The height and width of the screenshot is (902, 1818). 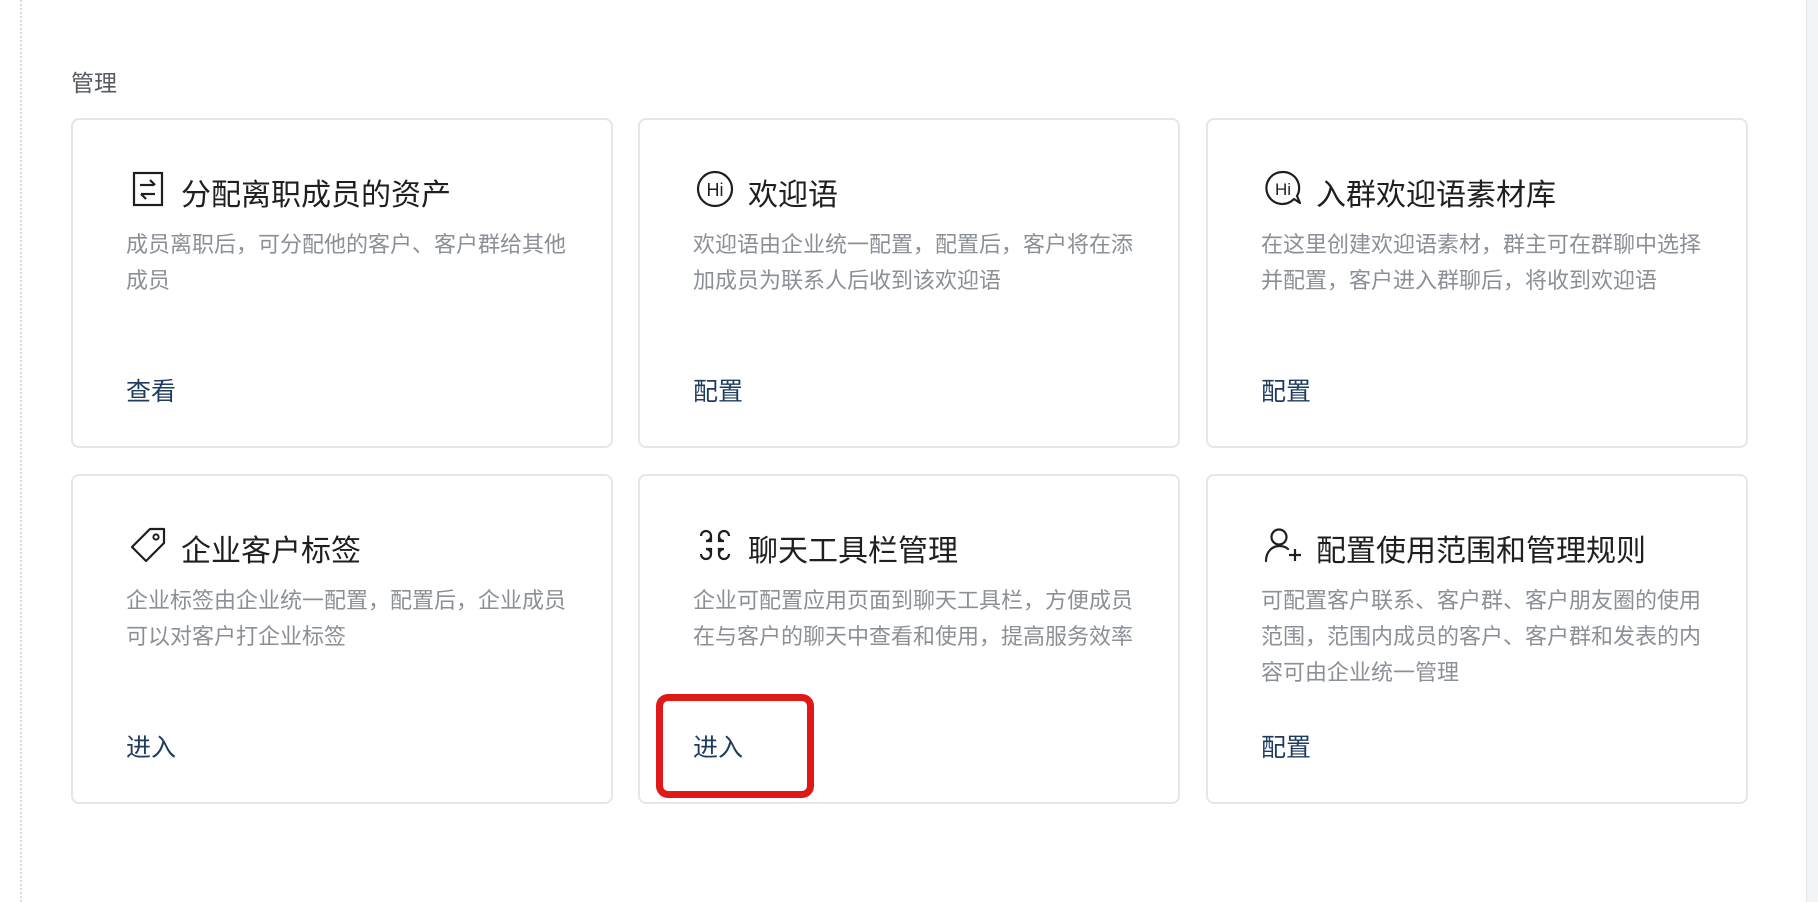 I want to click on tag-icon, so click(x=148, y=545).